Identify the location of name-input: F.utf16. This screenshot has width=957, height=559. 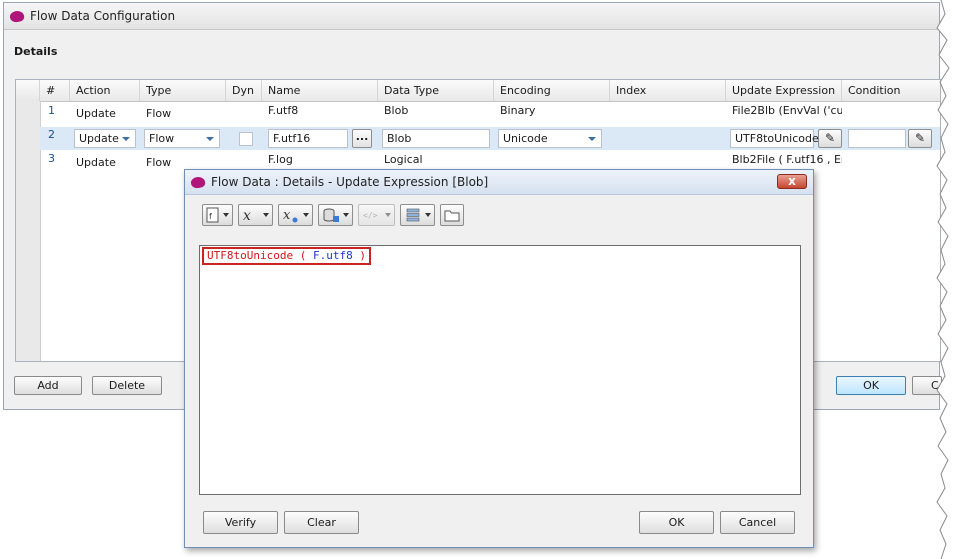
(308, 138).